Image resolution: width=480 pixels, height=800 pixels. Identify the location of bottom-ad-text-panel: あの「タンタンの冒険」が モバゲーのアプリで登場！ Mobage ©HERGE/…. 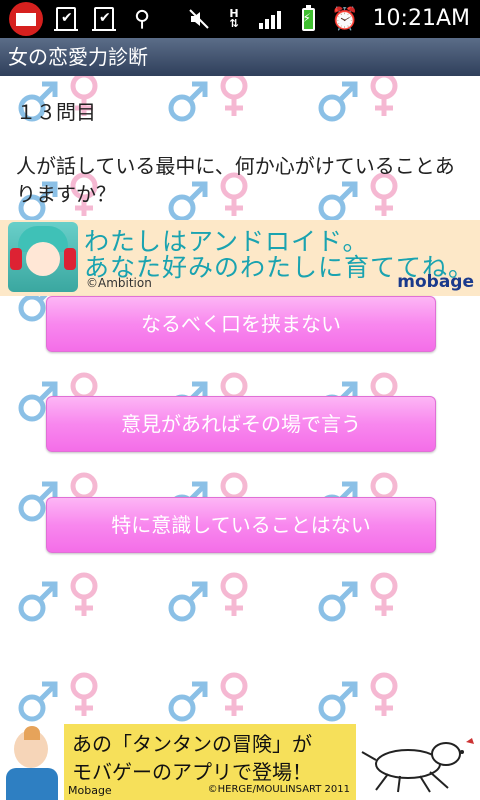
(210, 762).